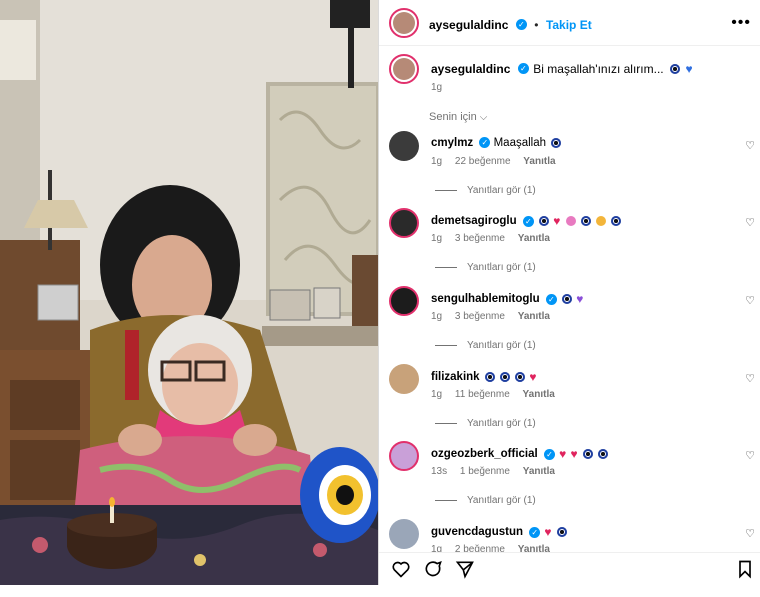  What do you see at coordinates (470, 69) in the screenshot?
I see `caption-username: aysegulaldinc` at bounding box center [470, 69].